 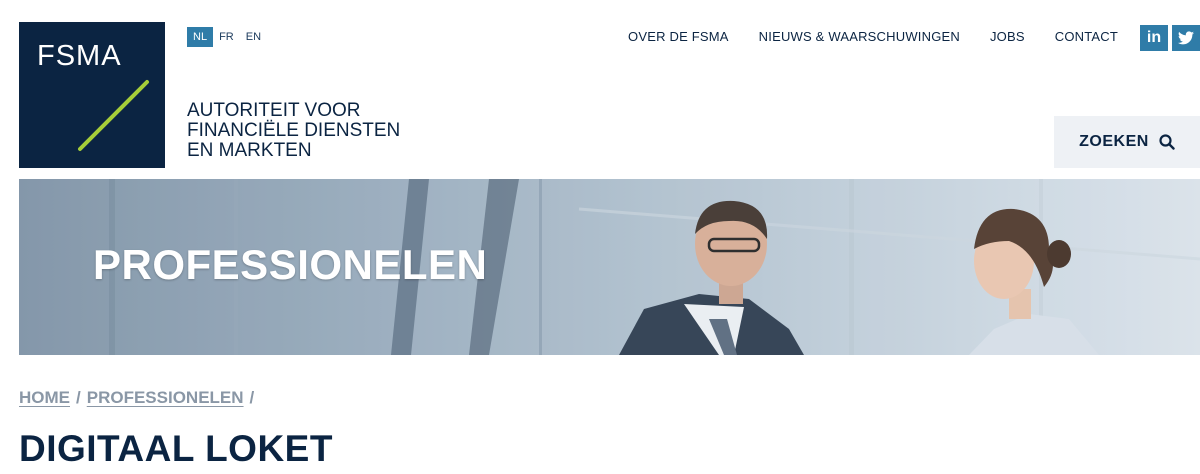 I want to click on nav-contact: CONTACT, so click(x=1086, y=36).